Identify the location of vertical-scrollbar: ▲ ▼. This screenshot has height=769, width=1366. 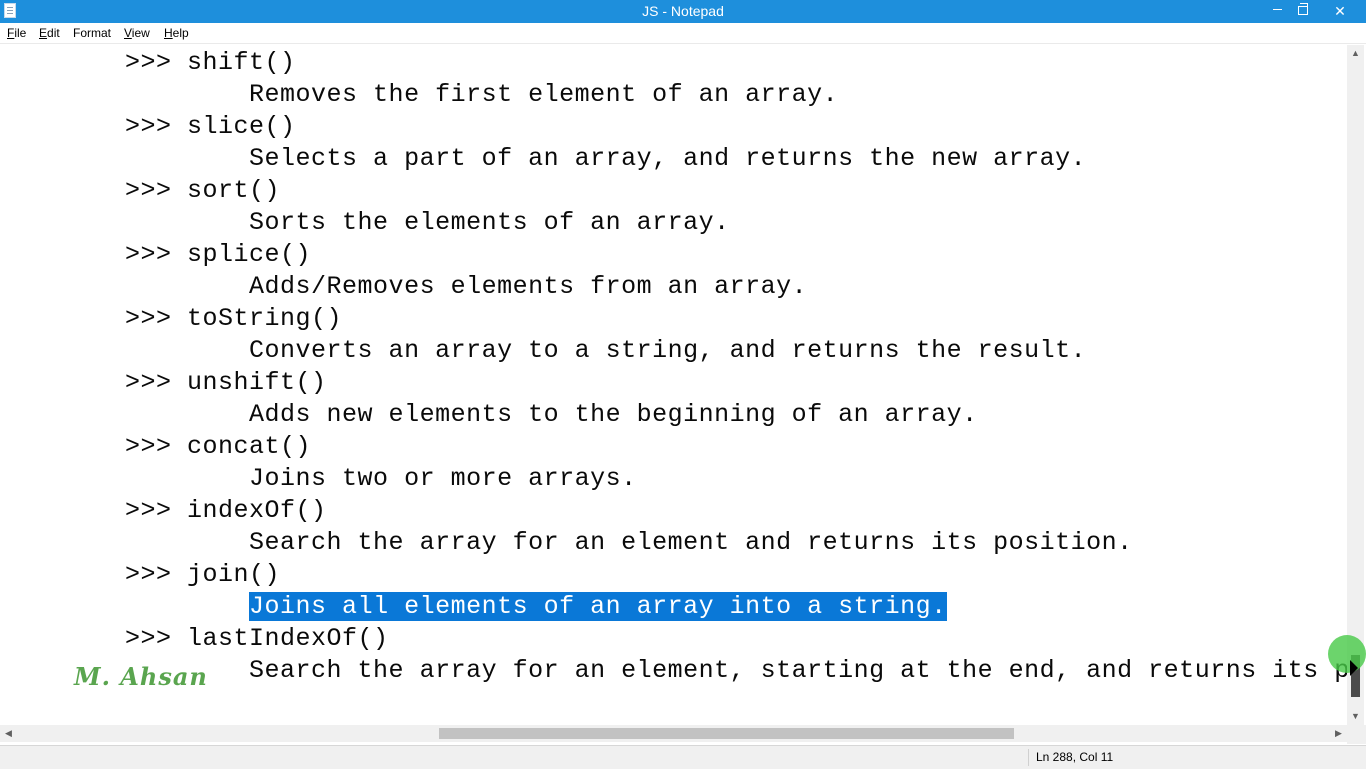
(1355, 385).